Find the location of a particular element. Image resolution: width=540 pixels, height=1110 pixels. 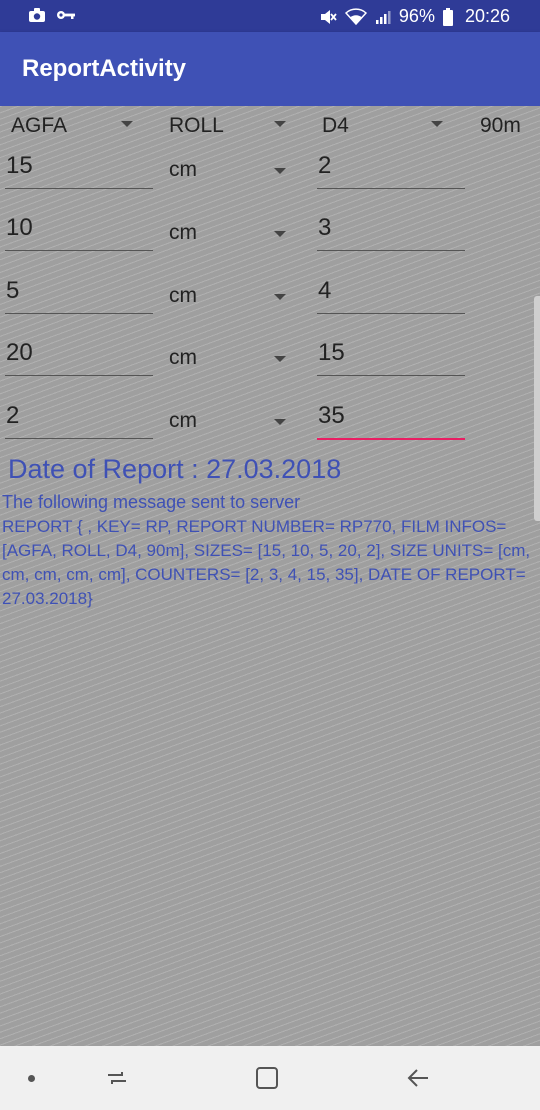

type-spinner: ROLL is located at coordinates (229, 125).